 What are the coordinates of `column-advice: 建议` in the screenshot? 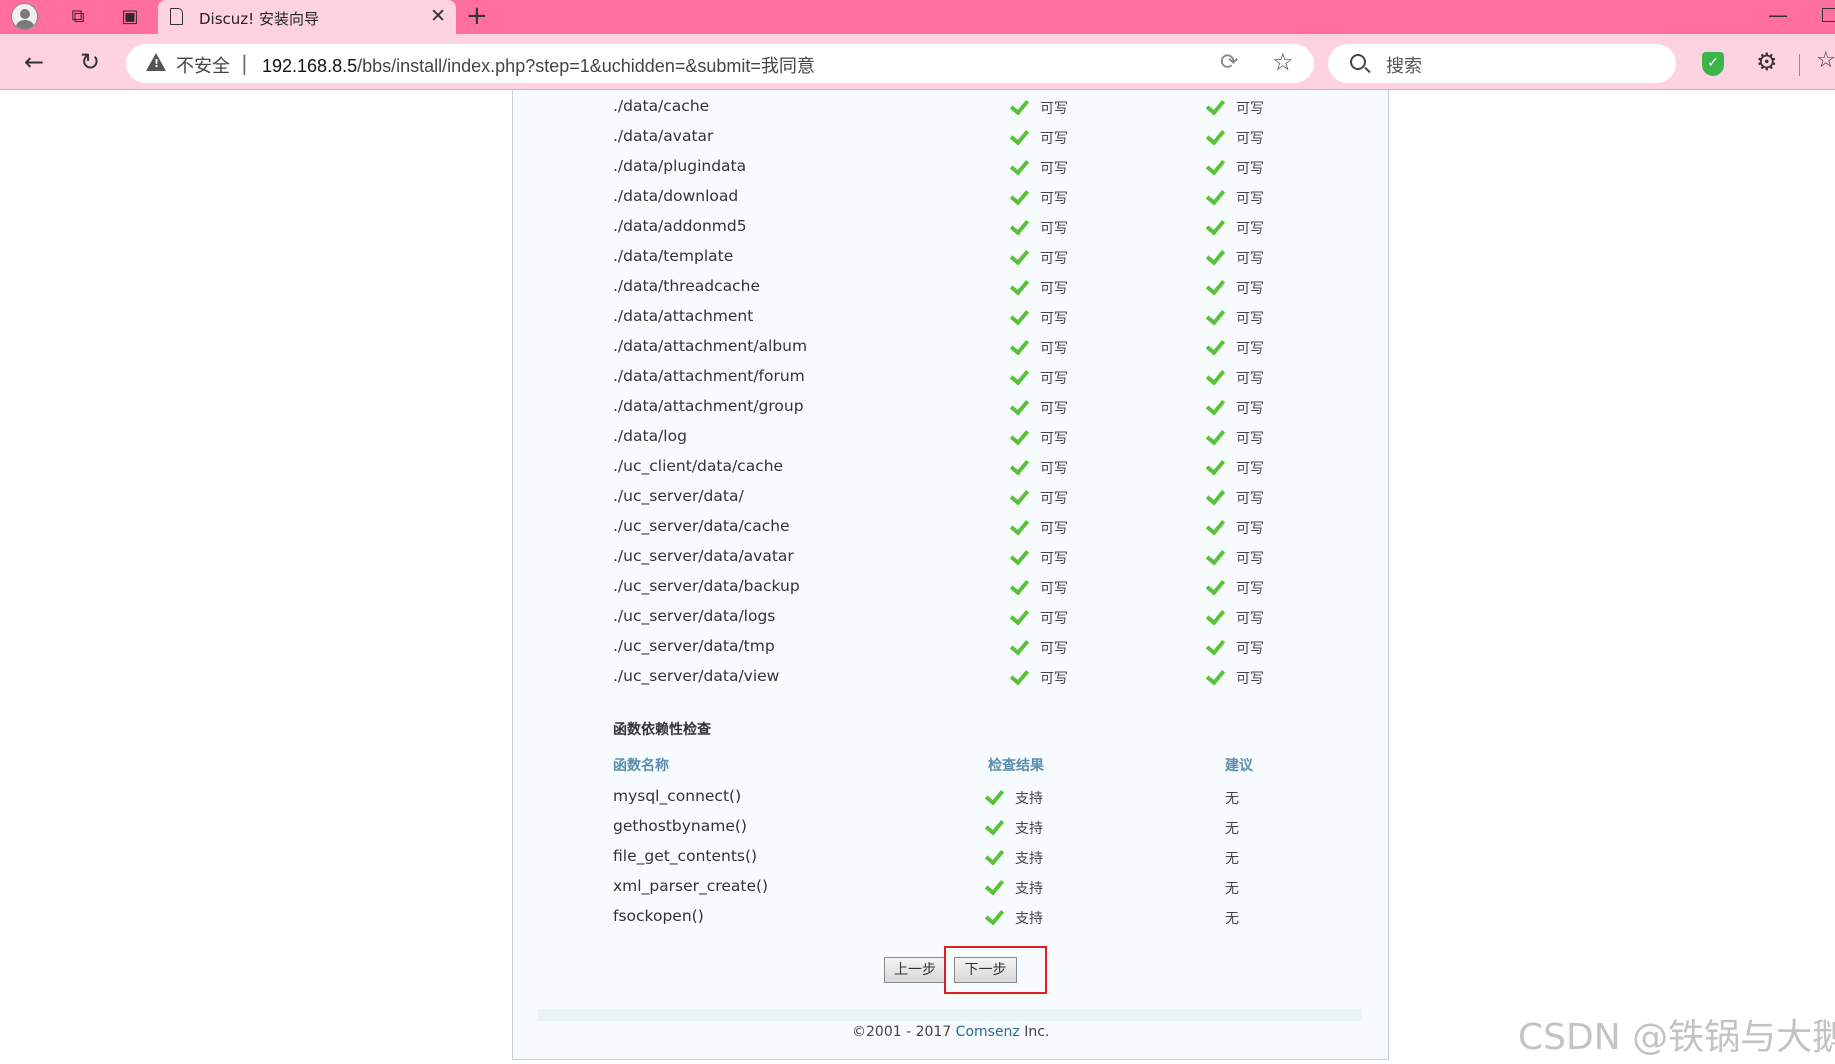 It's located at (1239, 766).